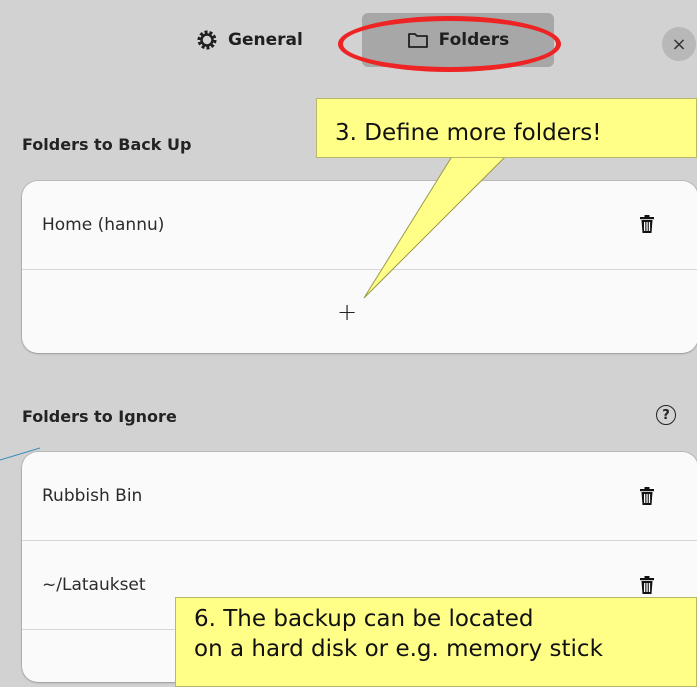 Image resolution: width=697 pixels, height=687 pixels. I want to click on backup-folder-label: Home (hannu), so click(103, 225).